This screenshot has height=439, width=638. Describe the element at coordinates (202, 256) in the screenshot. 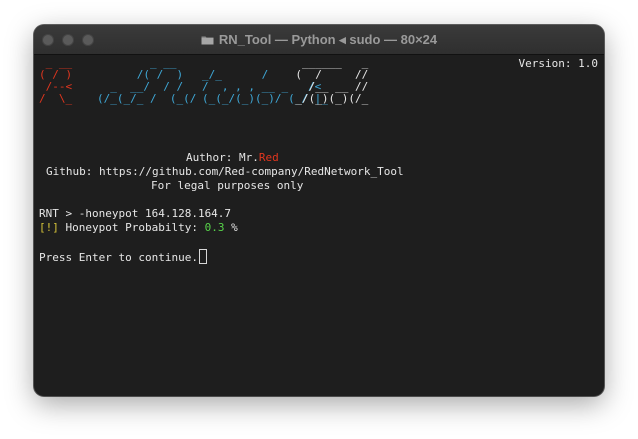

I see `text-cursor` at that location.